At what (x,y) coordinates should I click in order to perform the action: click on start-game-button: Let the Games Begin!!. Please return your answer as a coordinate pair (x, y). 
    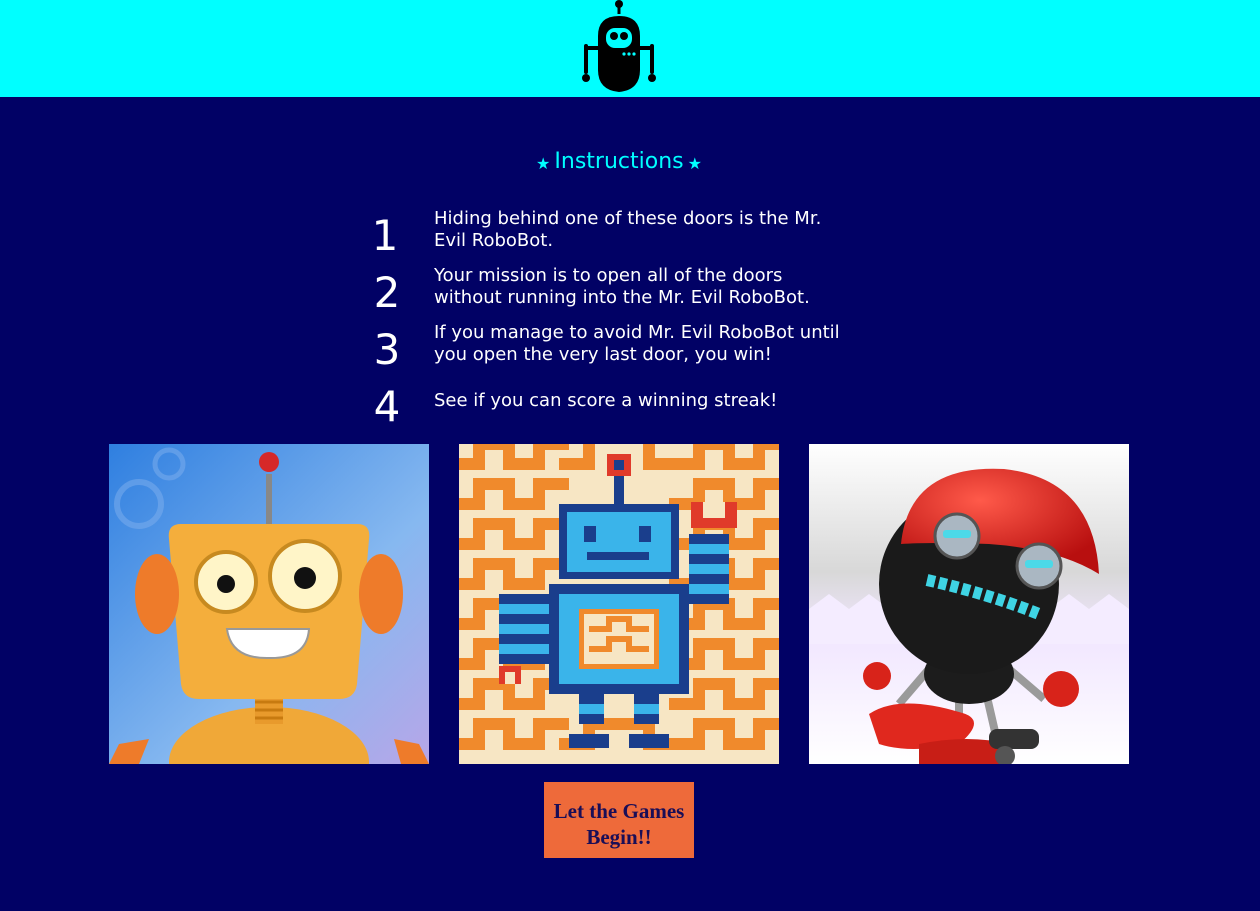
    Looking at the image, I should click on (619, 820).